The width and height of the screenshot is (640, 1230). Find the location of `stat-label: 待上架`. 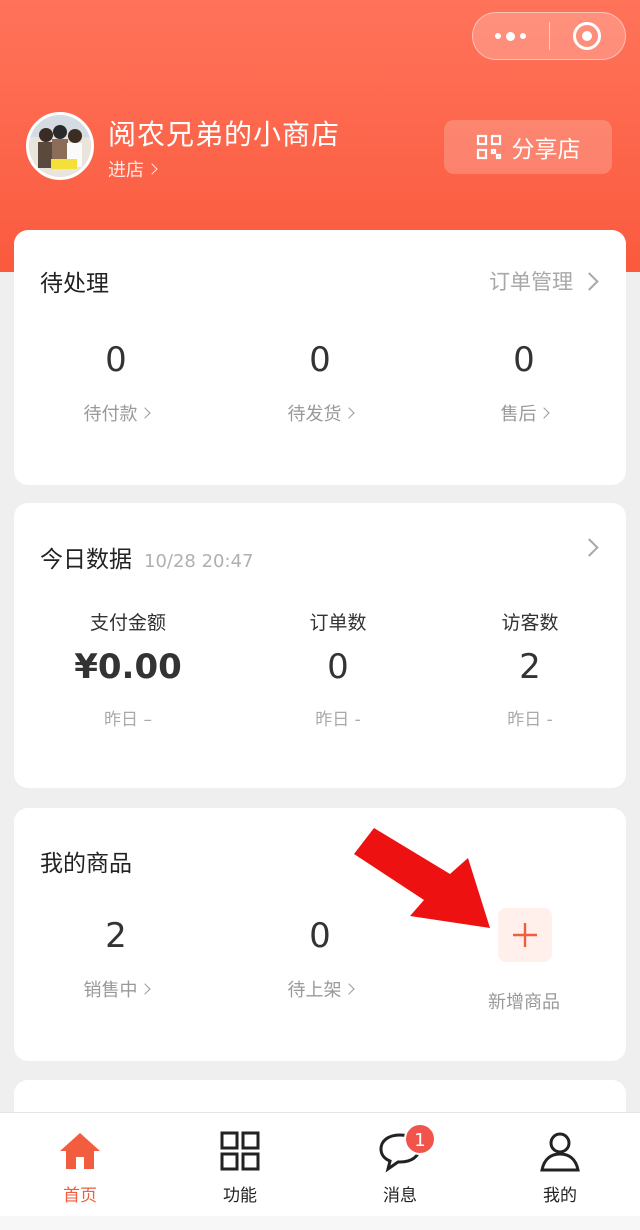

stat-label: 待上架 is located at coordinates (314, 990).